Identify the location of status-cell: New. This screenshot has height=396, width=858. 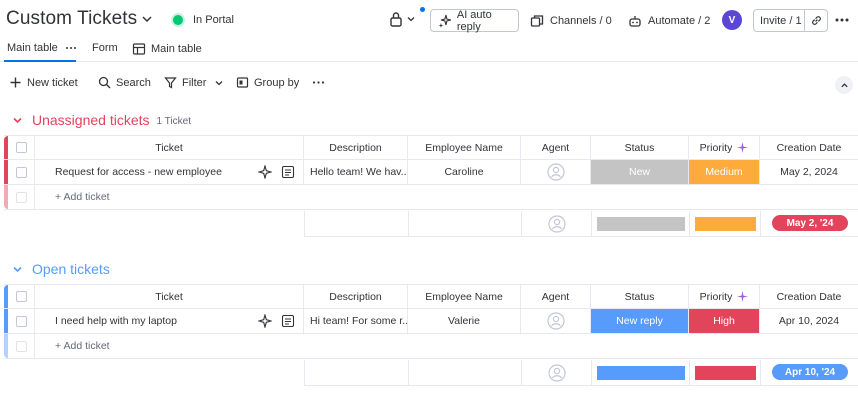
(640, 172).